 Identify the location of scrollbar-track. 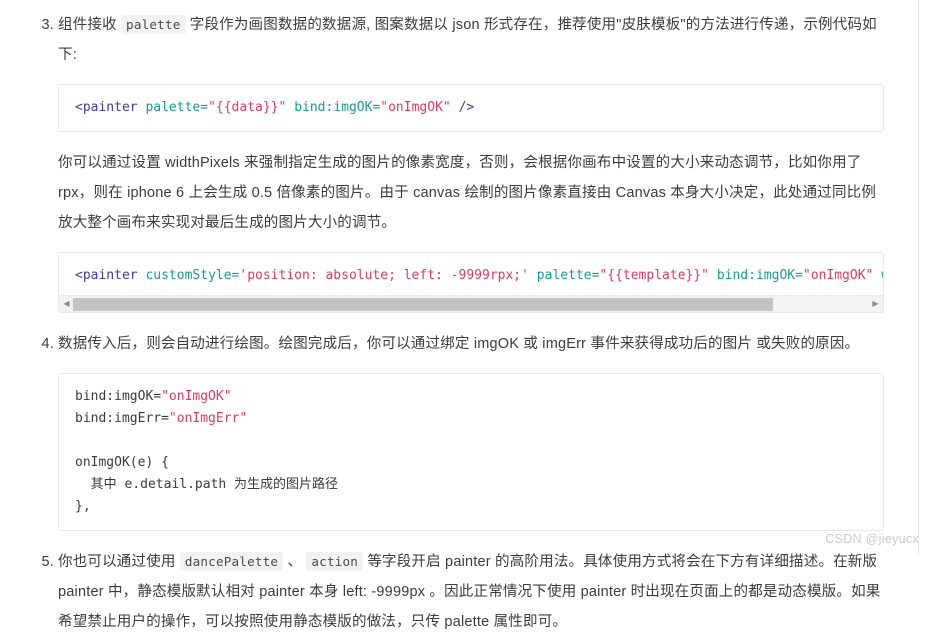
(471, 304).